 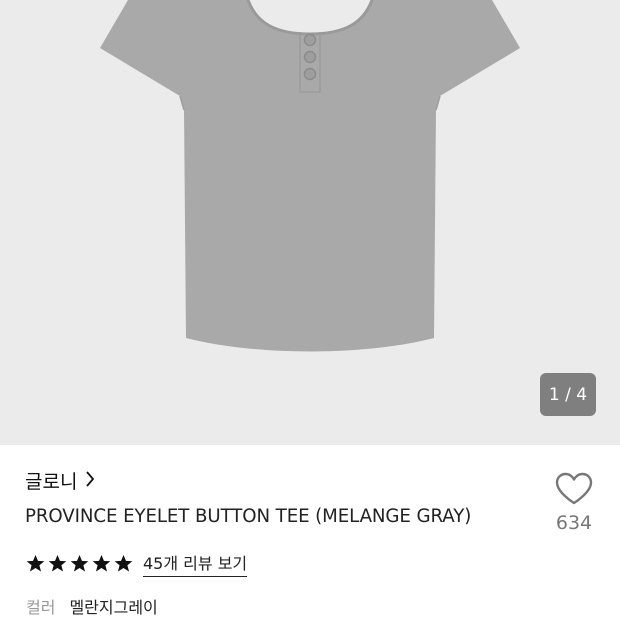 I want to click on reviews-link: 45개 리뷰 보기, so click(x=195, y=563).